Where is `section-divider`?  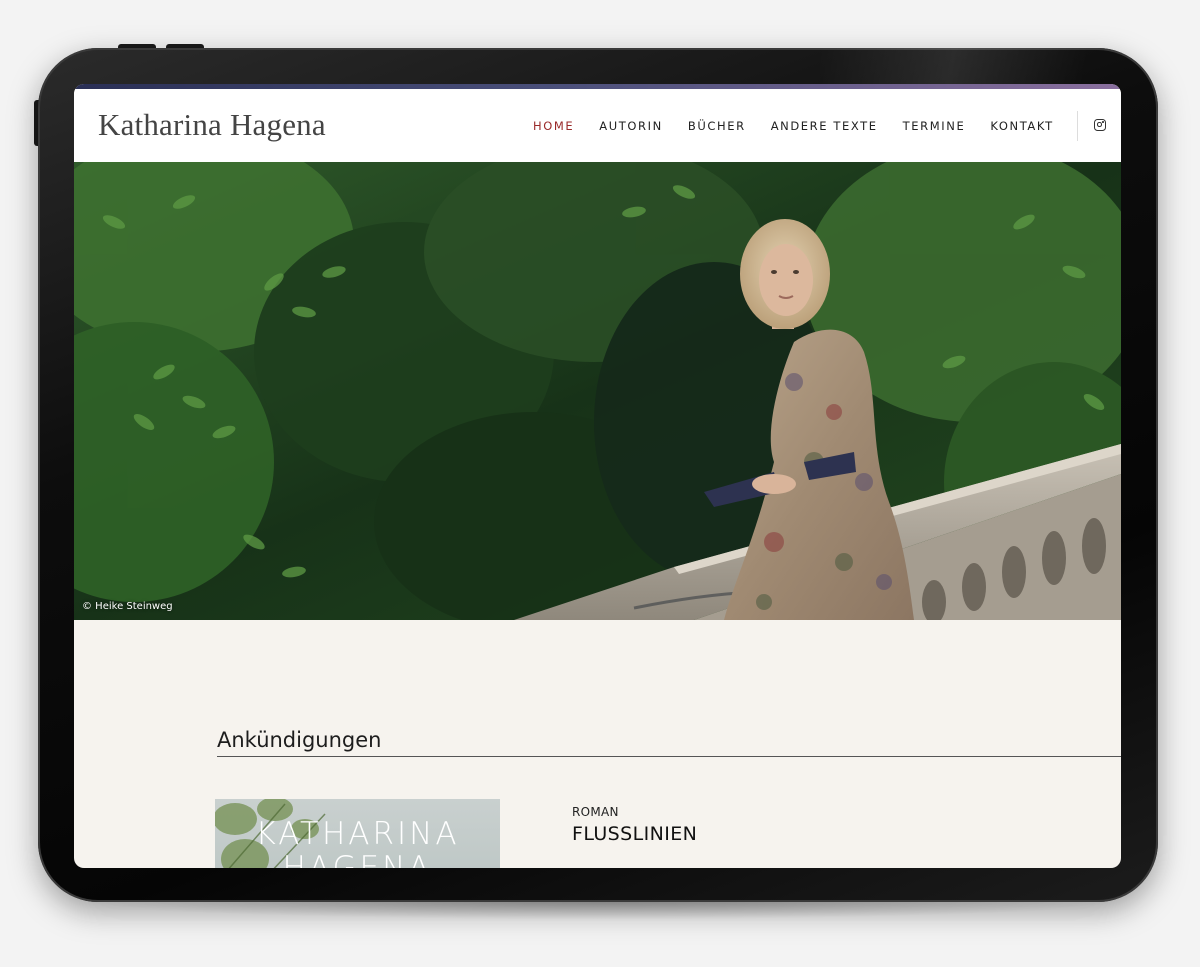 section-divider is located at coordinates (669, 756).